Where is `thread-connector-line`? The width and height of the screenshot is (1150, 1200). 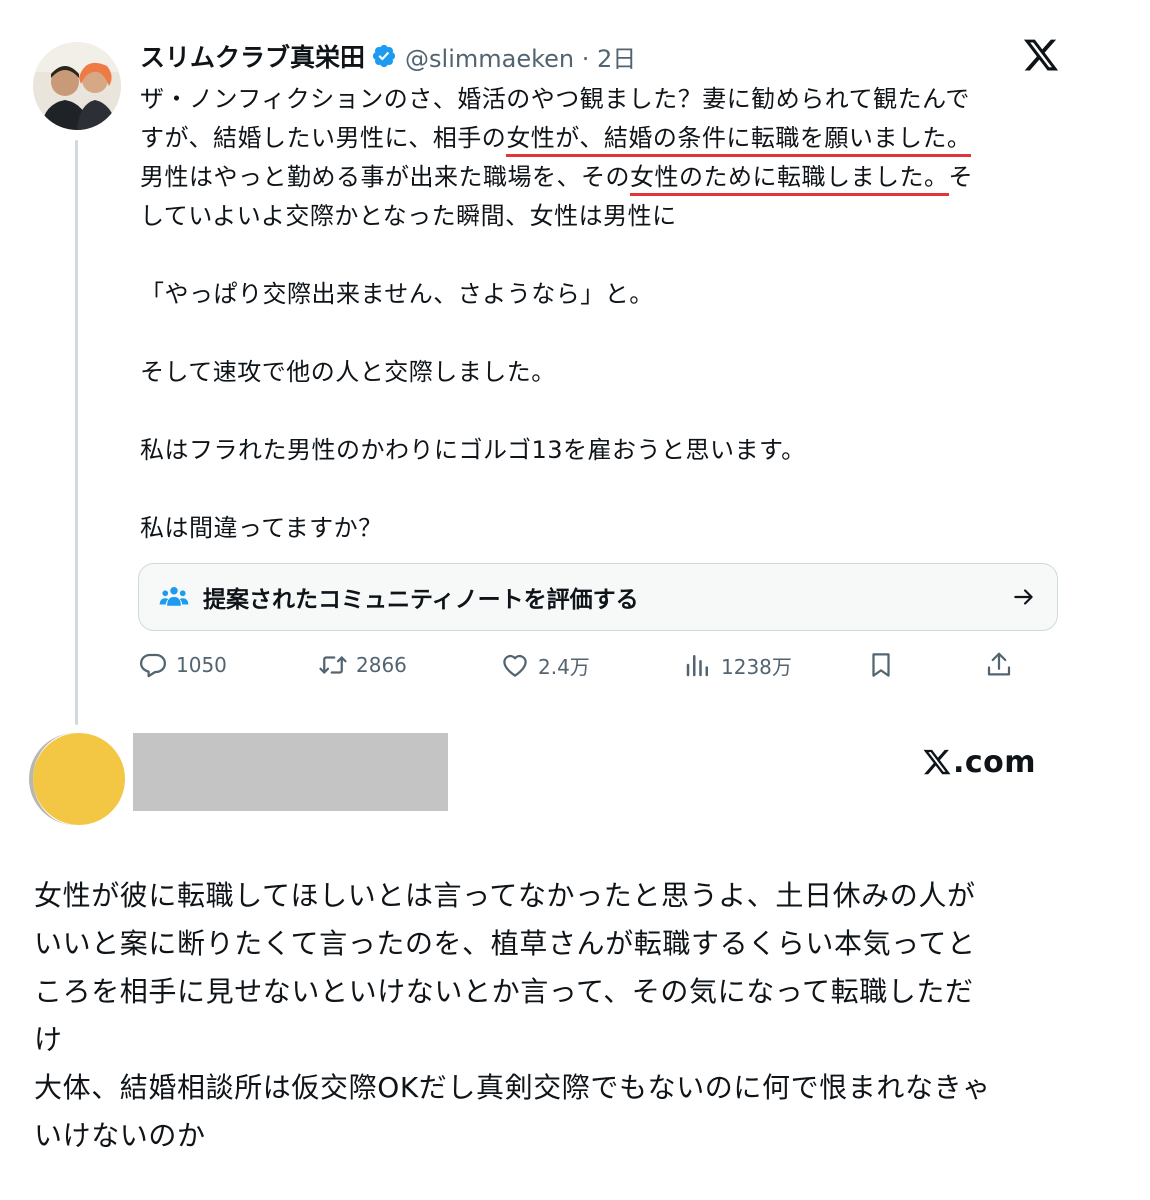
thread-connector-line is located at coordinates (76, 432).